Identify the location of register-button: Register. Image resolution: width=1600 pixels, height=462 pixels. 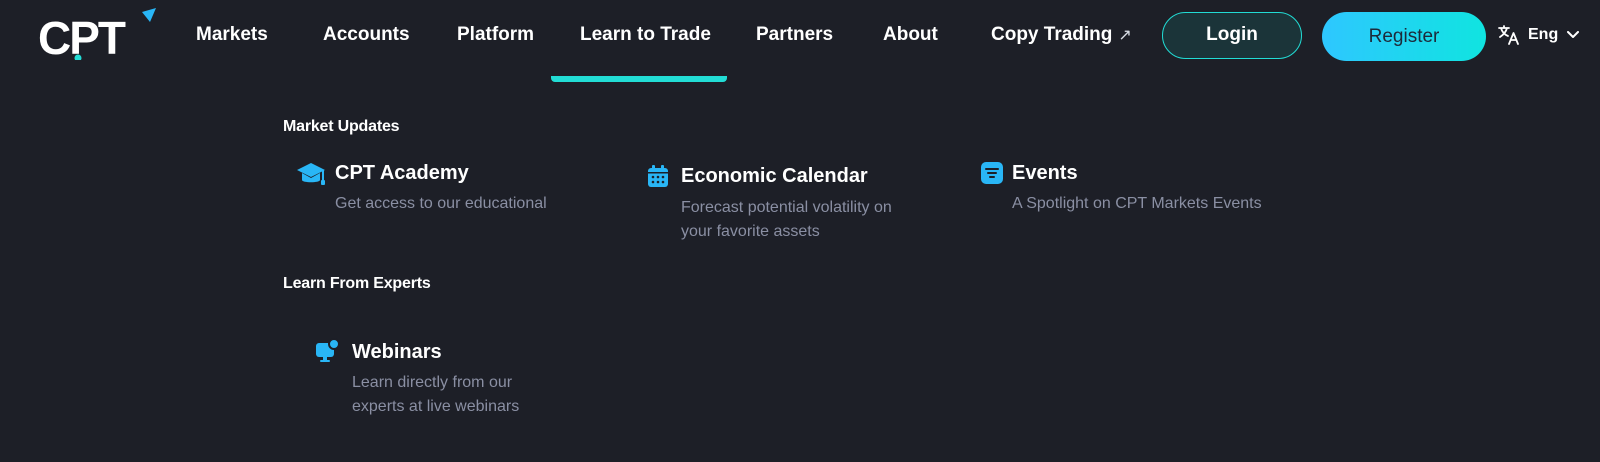
(1404, 36).